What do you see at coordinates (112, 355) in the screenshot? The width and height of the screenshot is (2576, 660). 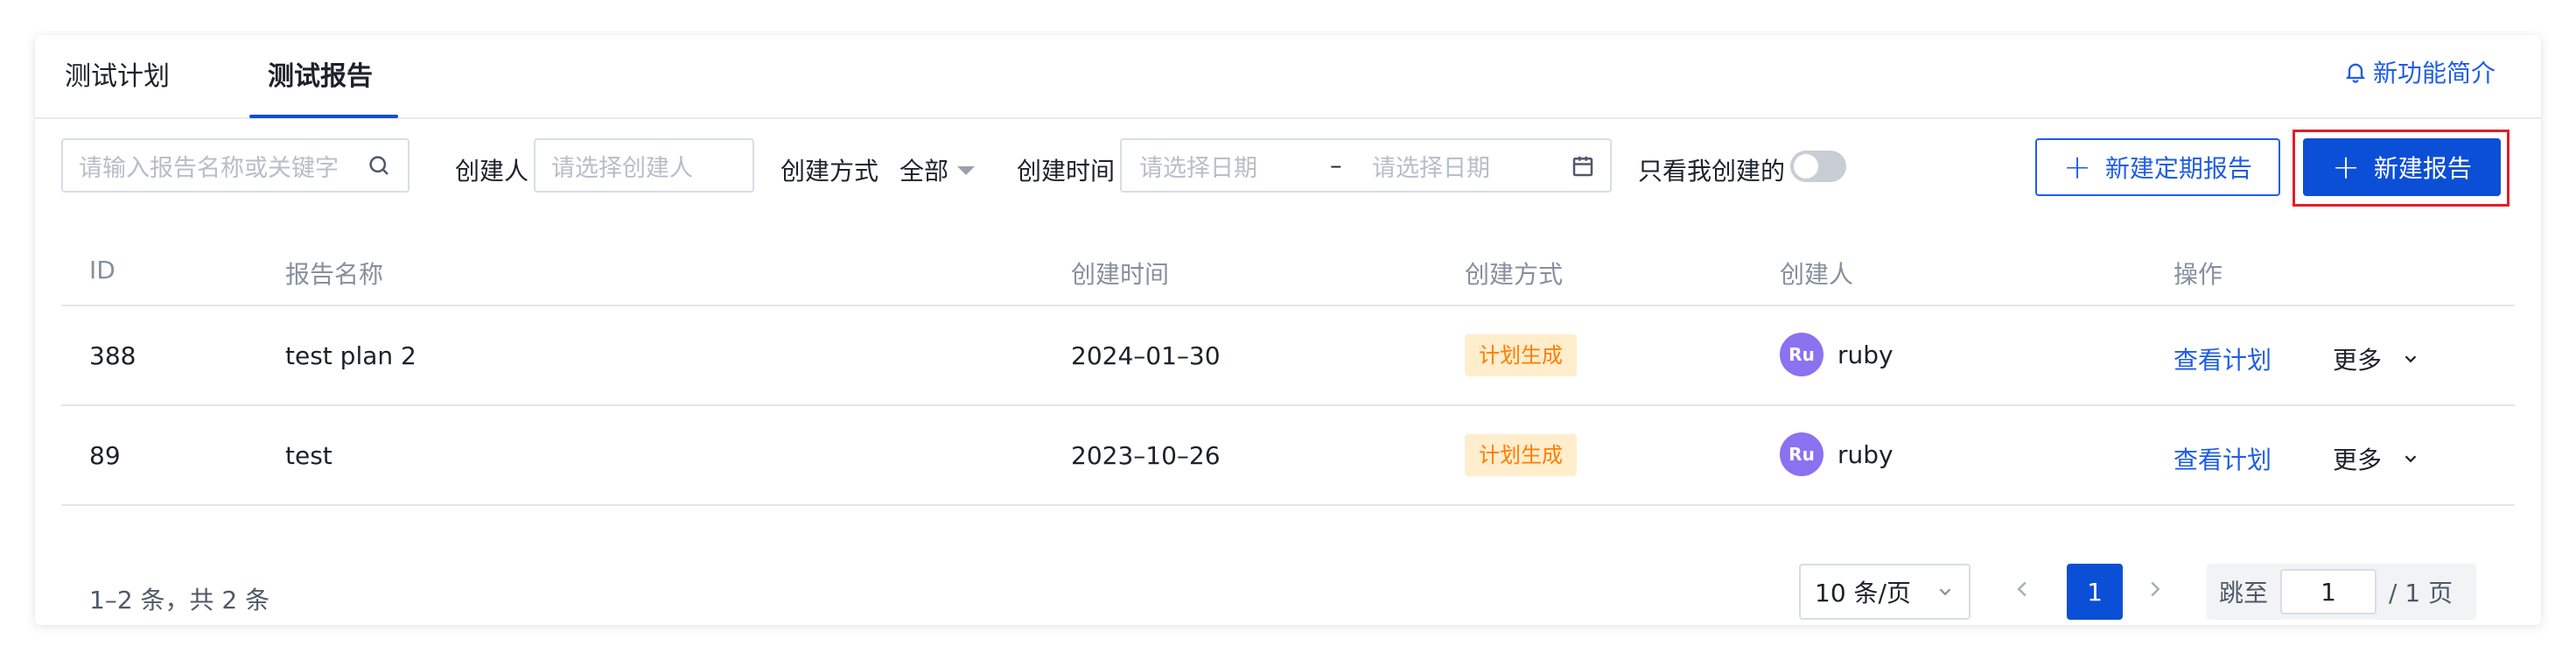 I see `cell-id: 388` at bounding box center [112, 355].